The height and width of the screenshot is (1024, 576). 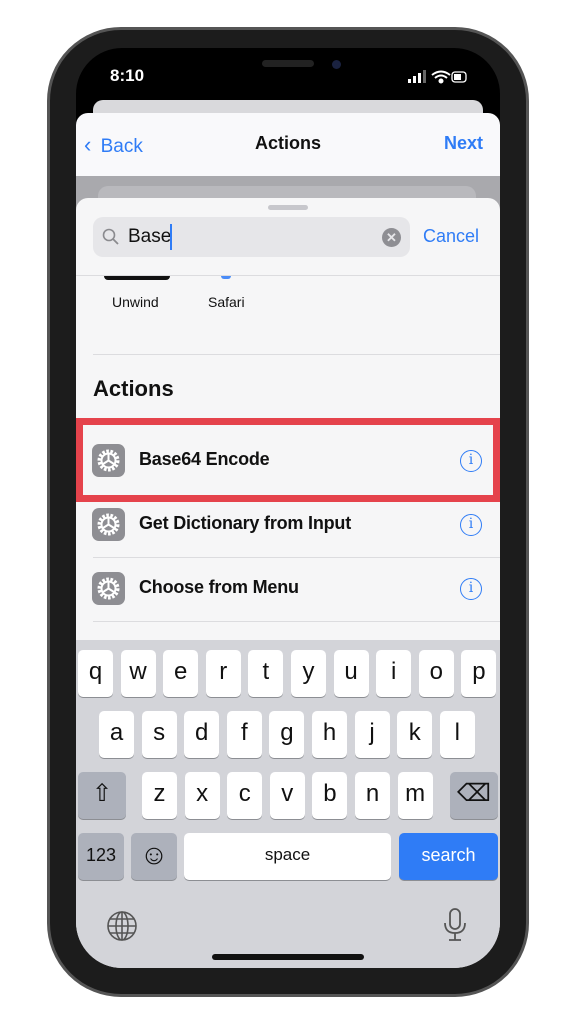 I want to click on sheet-grabber, so click(x=288, y=207).